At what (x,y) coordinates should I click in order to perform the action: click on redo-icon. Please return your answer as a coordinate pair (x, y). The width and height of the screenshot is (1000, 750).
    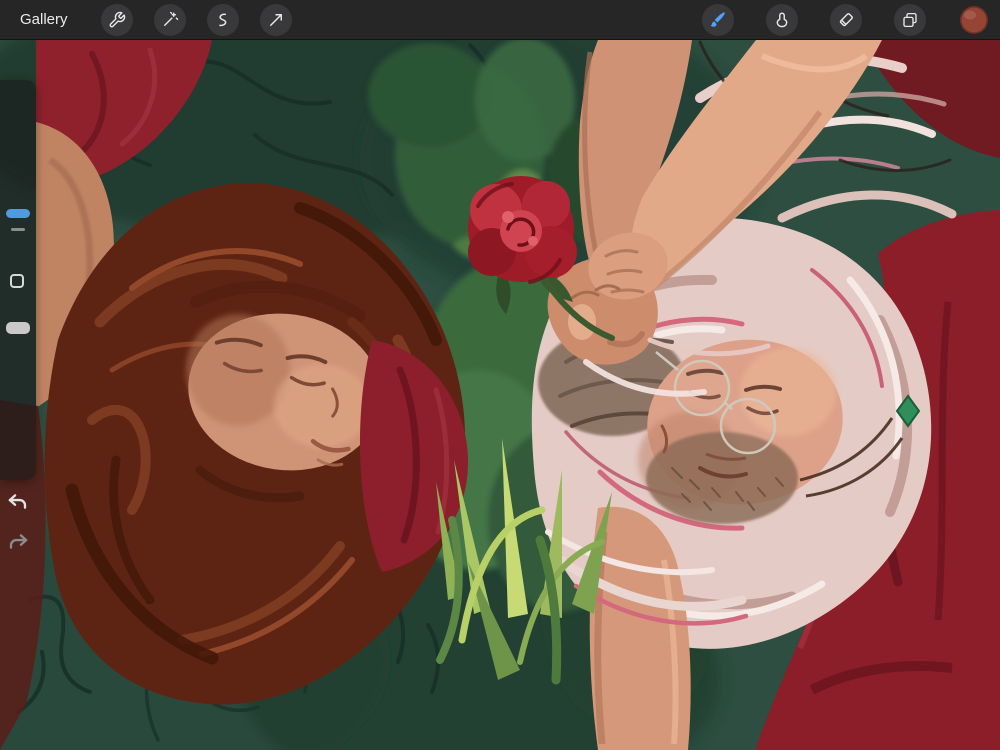
    Looking at the image, I should click on (18, 541).